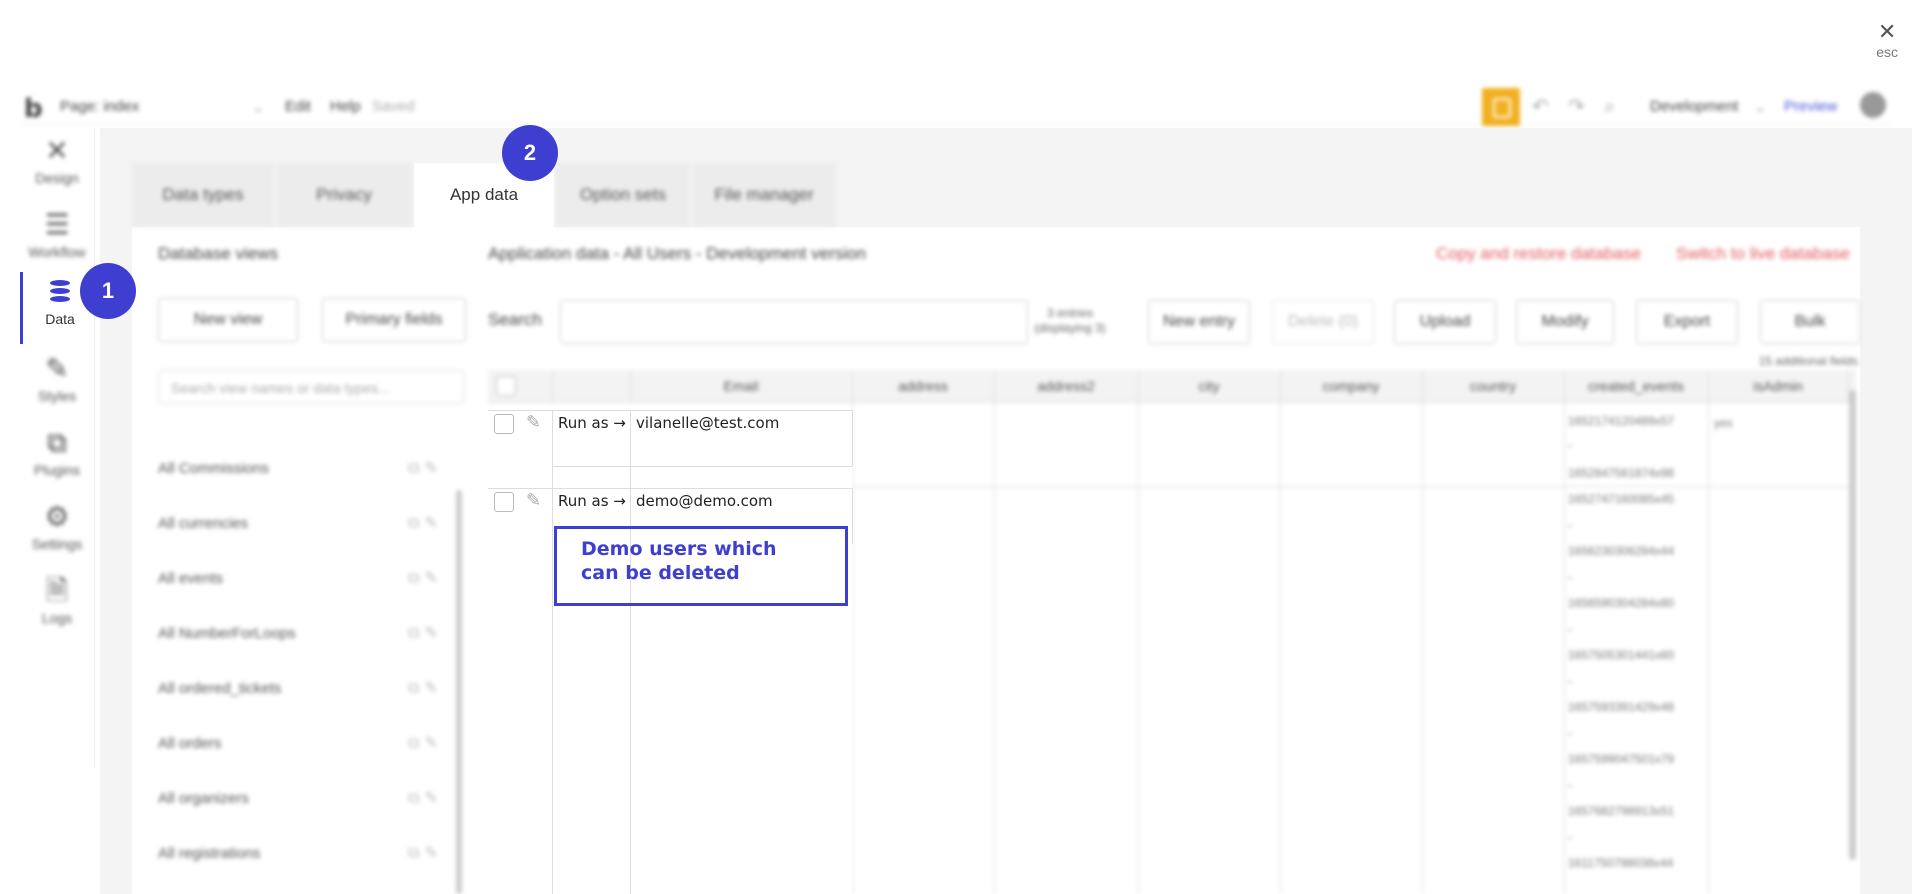 The width and height of the screenshot is (1912, 894). I want to click on nav-workflow: ☰ Workflow, so click(57, 242).